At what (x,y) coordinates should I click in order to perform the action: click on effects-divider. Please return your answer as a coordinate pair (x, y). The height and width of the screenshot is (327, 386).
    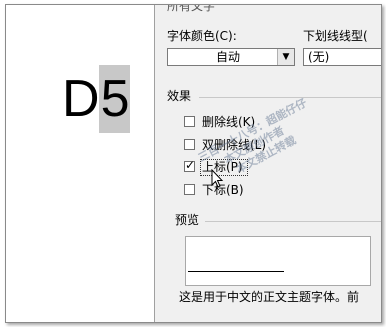
    Looking at the image, I should click on (290, 97).